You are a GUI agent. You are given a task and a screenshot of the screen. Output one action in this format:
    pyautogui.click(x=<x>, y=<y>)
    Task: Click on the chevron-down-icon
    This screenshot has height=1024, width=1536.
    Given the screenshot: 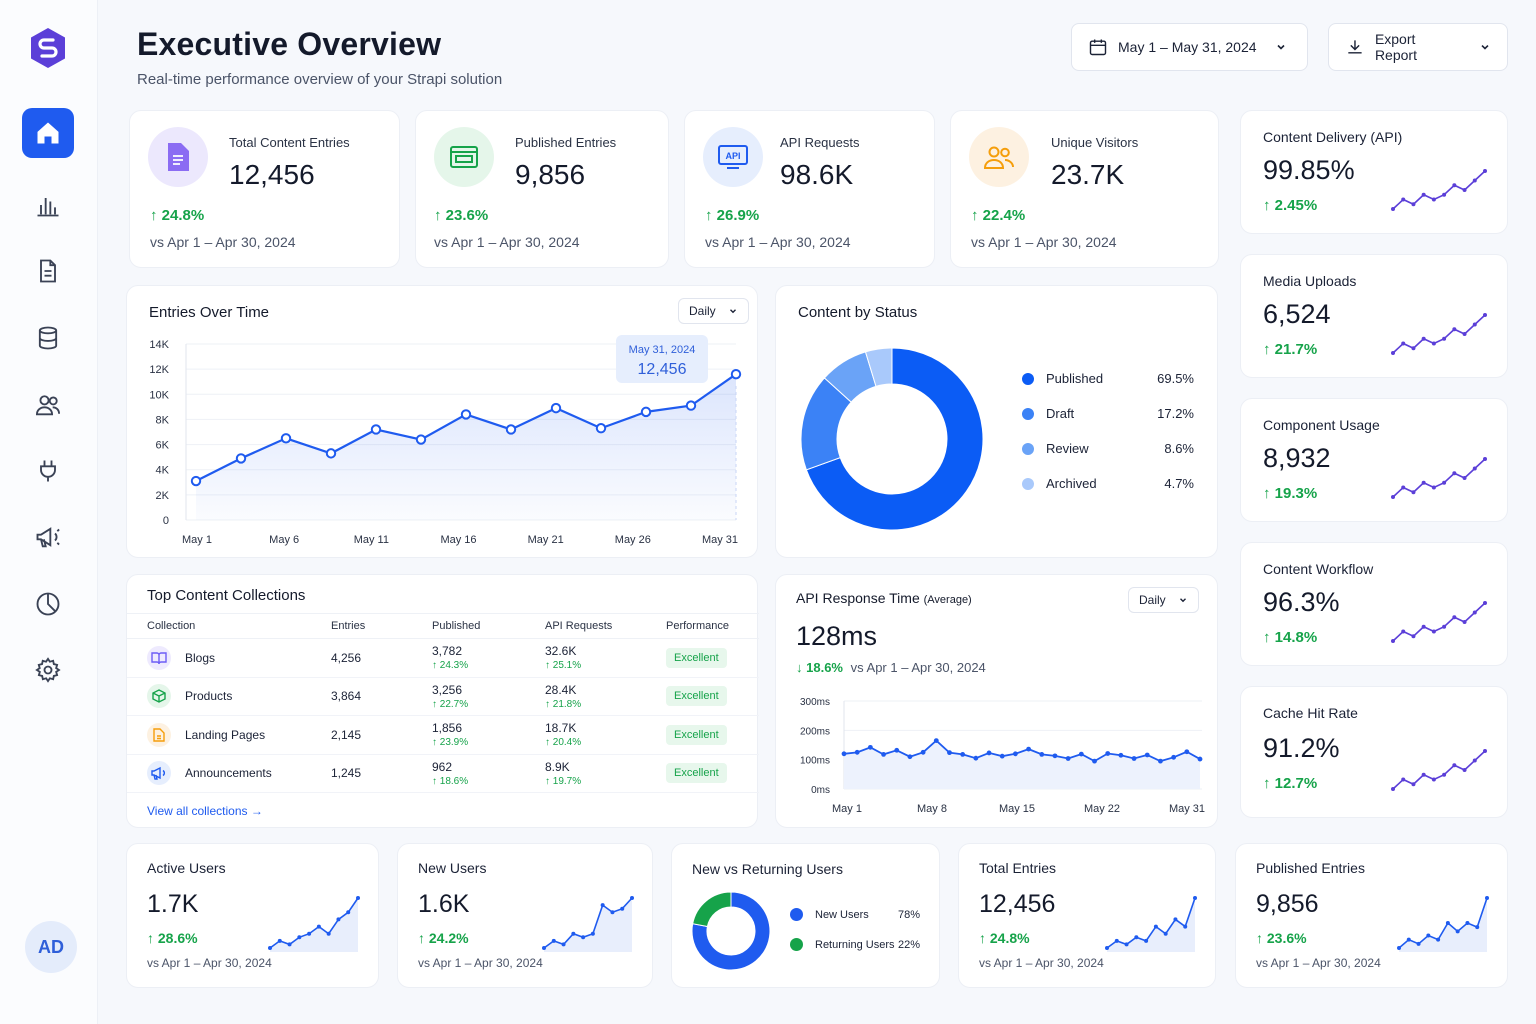 What is the action you would take?
    pyautogui.click(x=1485, y=47)
    